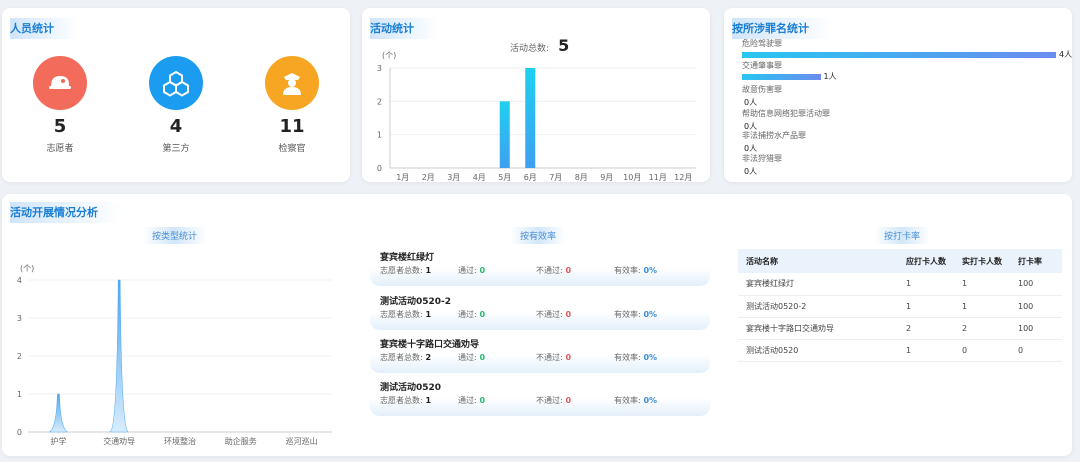 The image size is (1080, 462). What do you see at coordinates (379, 168) in the screenshot?
I see `y-tick-label: 0` at bounding box center [379, 168].